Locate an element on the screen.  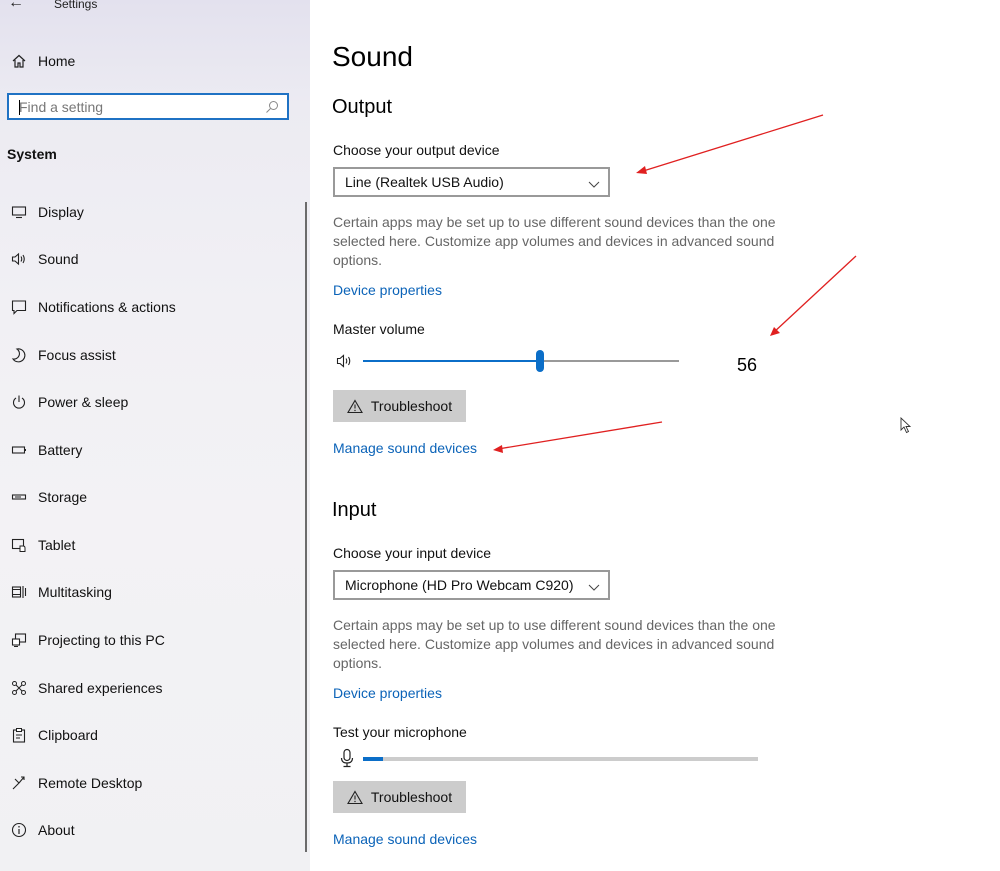
annotation-arrow-volume-value is located at coordinates (813, 295).